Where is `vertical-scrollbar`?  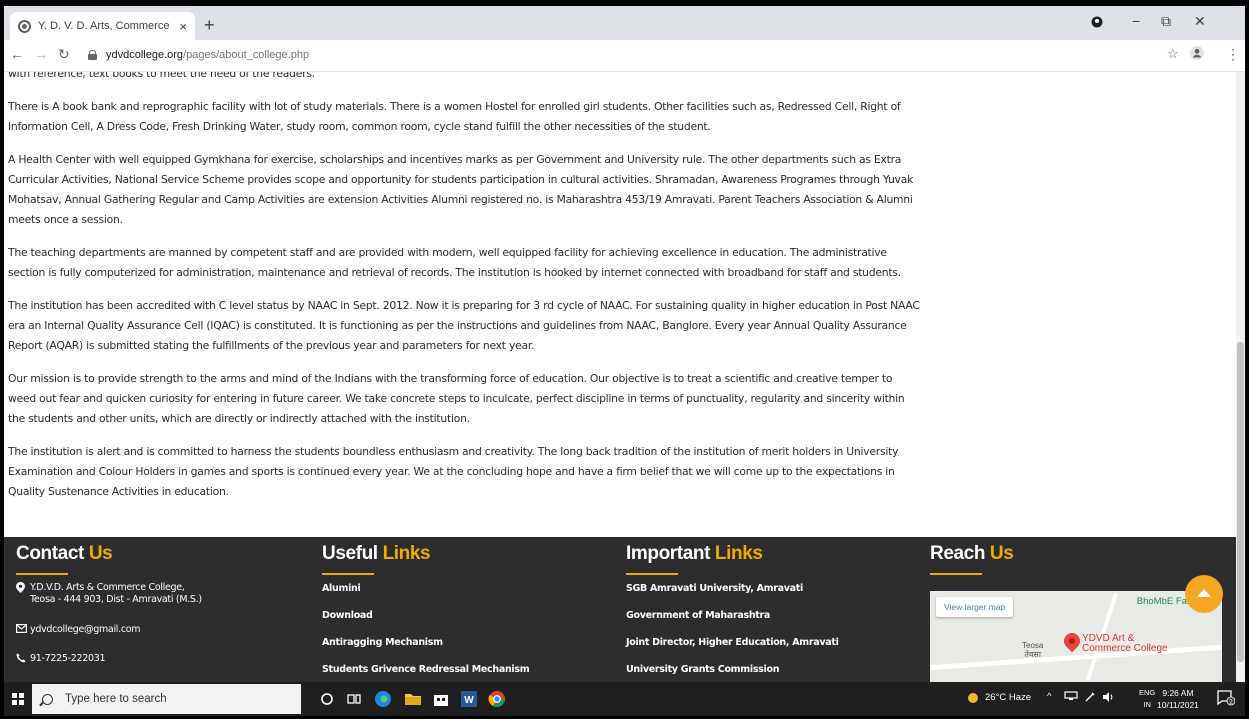
vertical-scrollbar is located at coordinates (1240, 377).